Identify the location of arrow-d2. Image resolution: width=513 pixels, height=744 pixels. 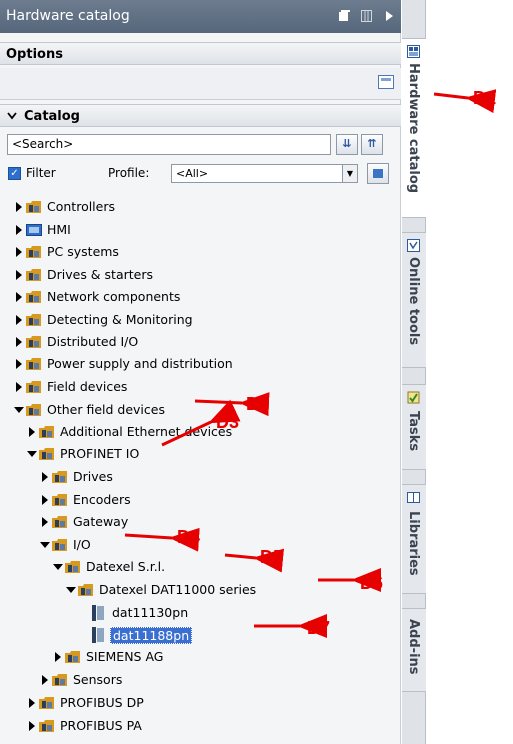
(232, 404).